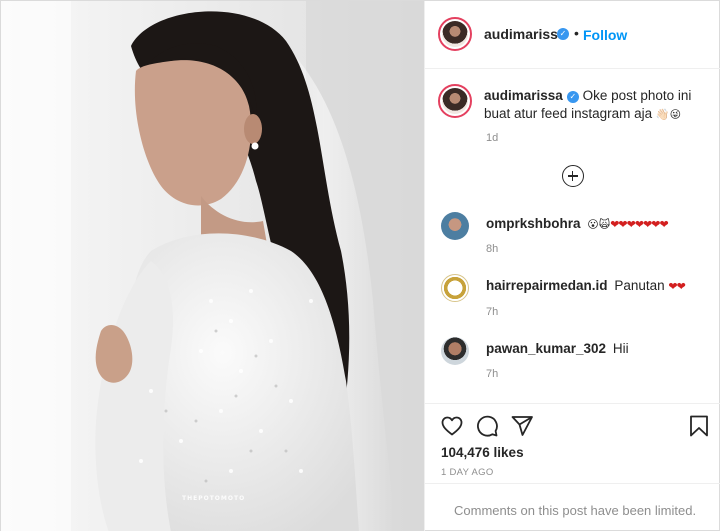 The width and height of the screenshot is (720, 531). I want to click on comment-username: hairrepairmedan.id, so click(547, 285).